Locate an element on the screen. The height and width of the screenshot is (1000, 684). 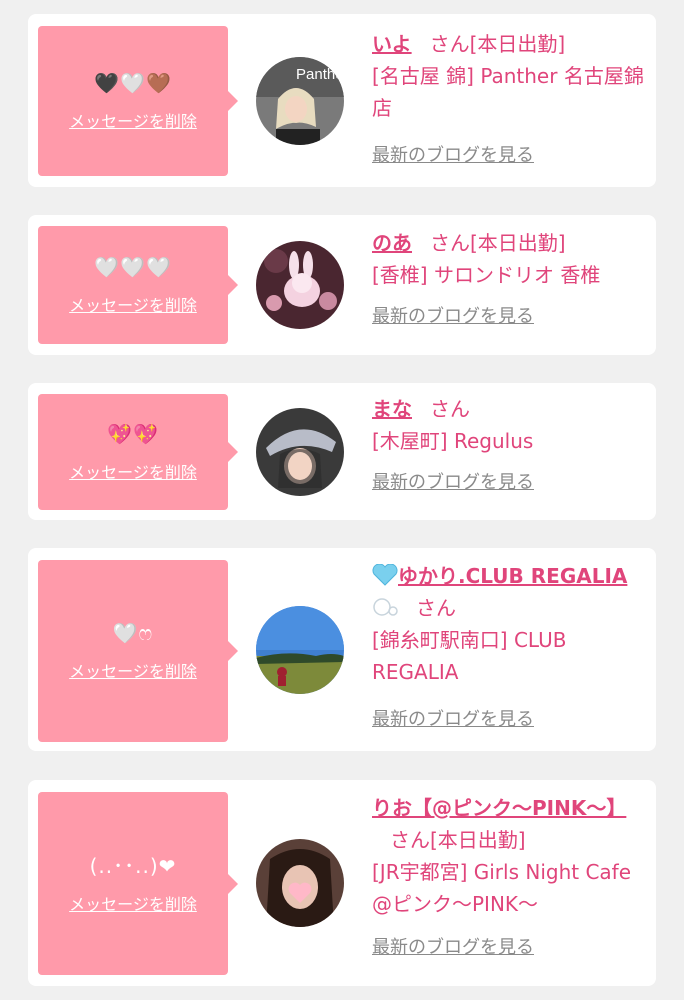
message-card: 💖💖 メッセージを削除 まな さん [木屋町] Regulus 最新のブログを見る is located at coordinates (342, 451).